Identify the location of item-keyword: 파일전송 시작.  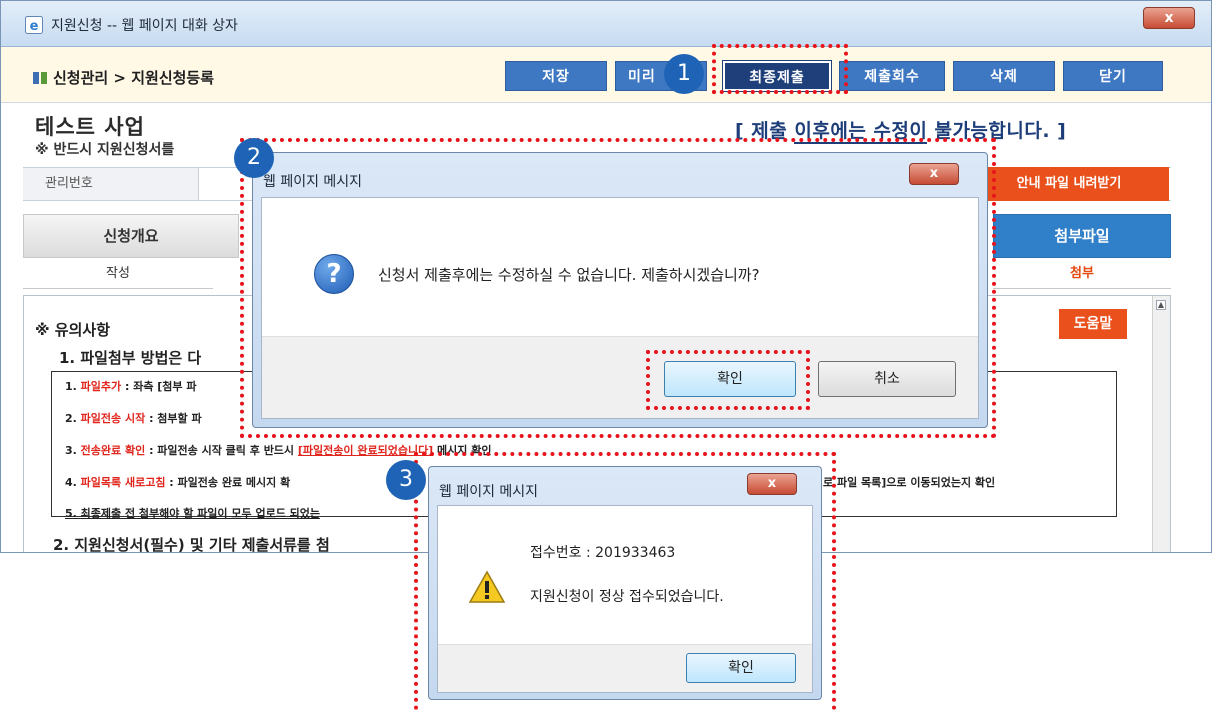
(113, 418).